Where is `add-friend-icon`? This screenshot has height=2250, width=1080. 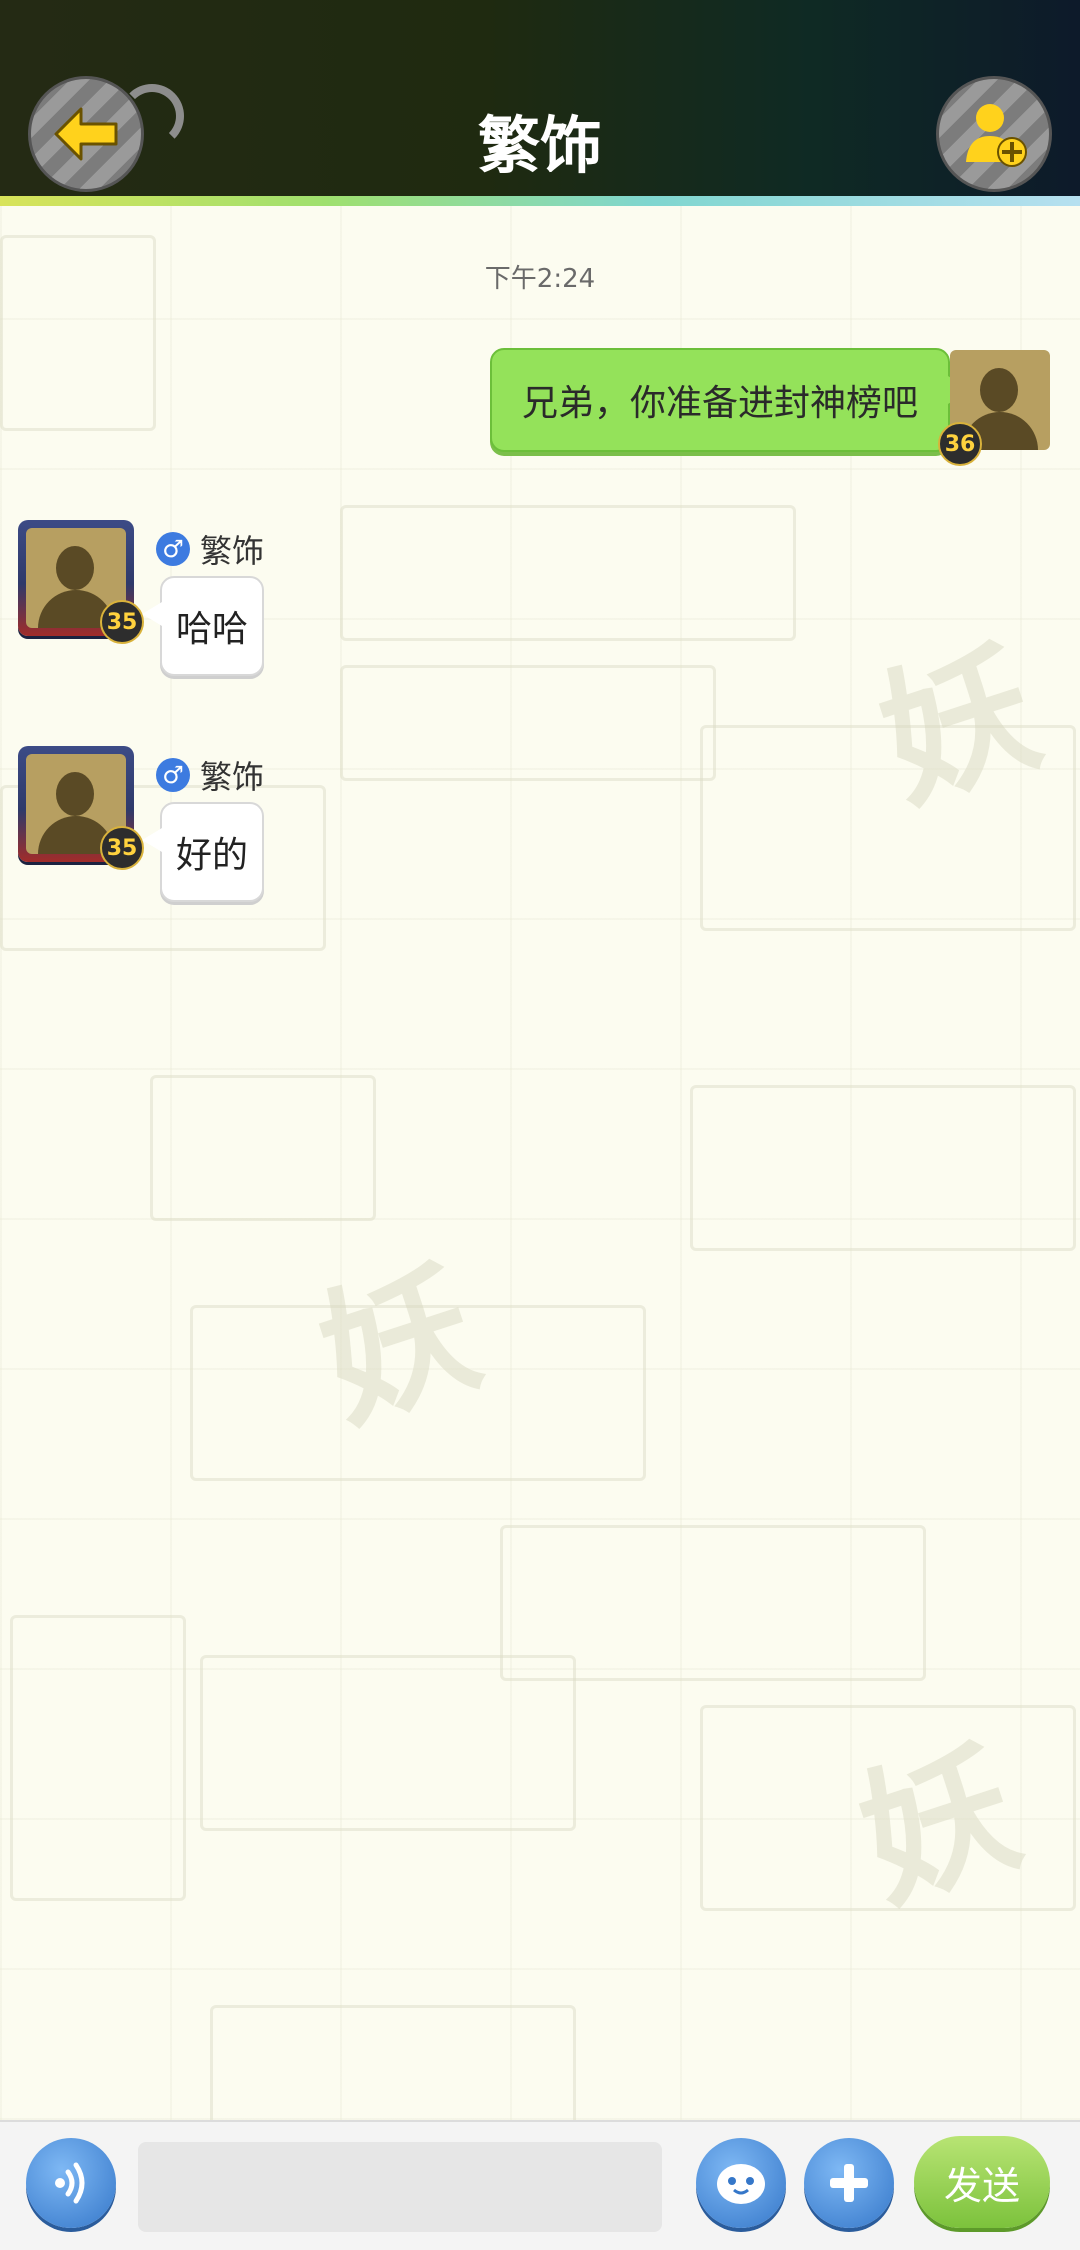
add-friend-icon is located at coordinates (996, 135).